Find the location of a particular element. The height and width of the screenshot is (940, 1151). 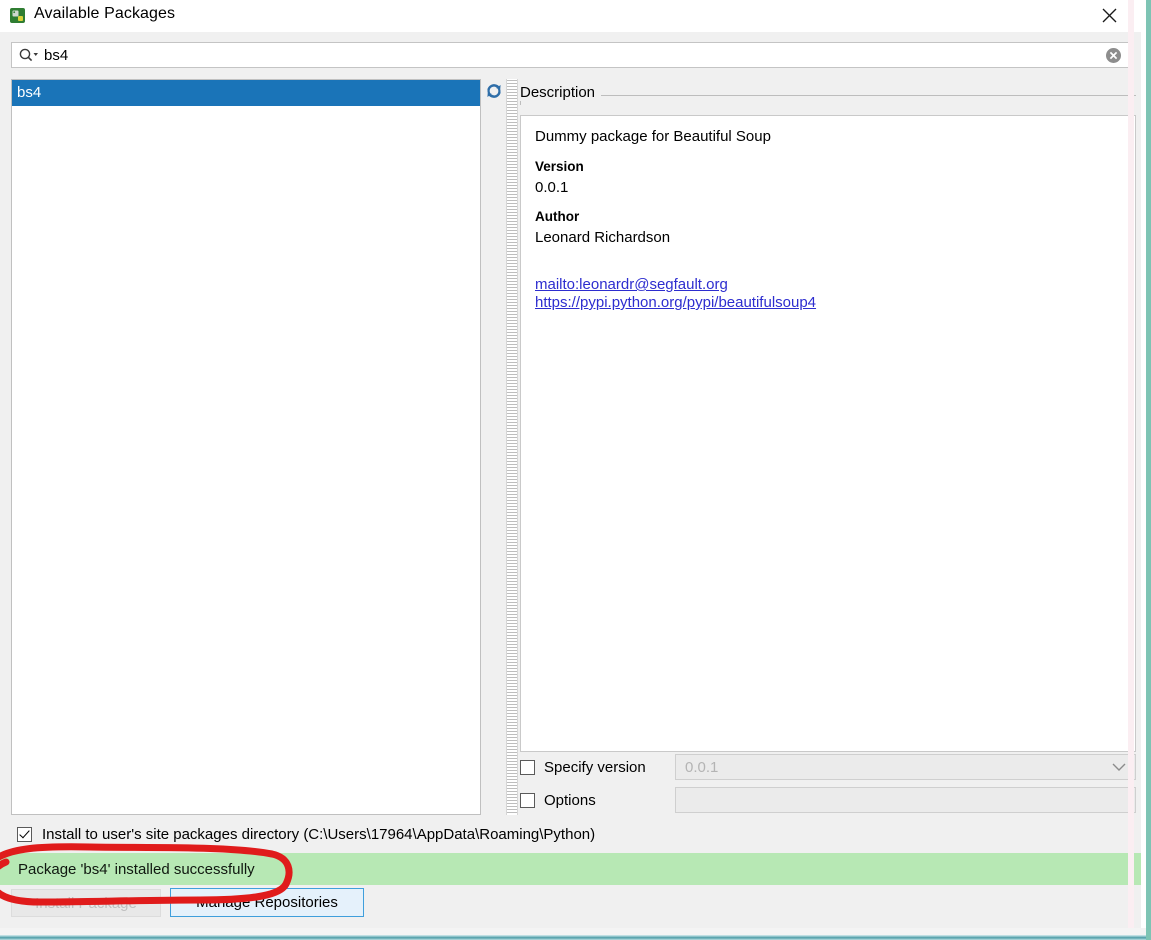

refresh-button is located at coordinates (494, 91).